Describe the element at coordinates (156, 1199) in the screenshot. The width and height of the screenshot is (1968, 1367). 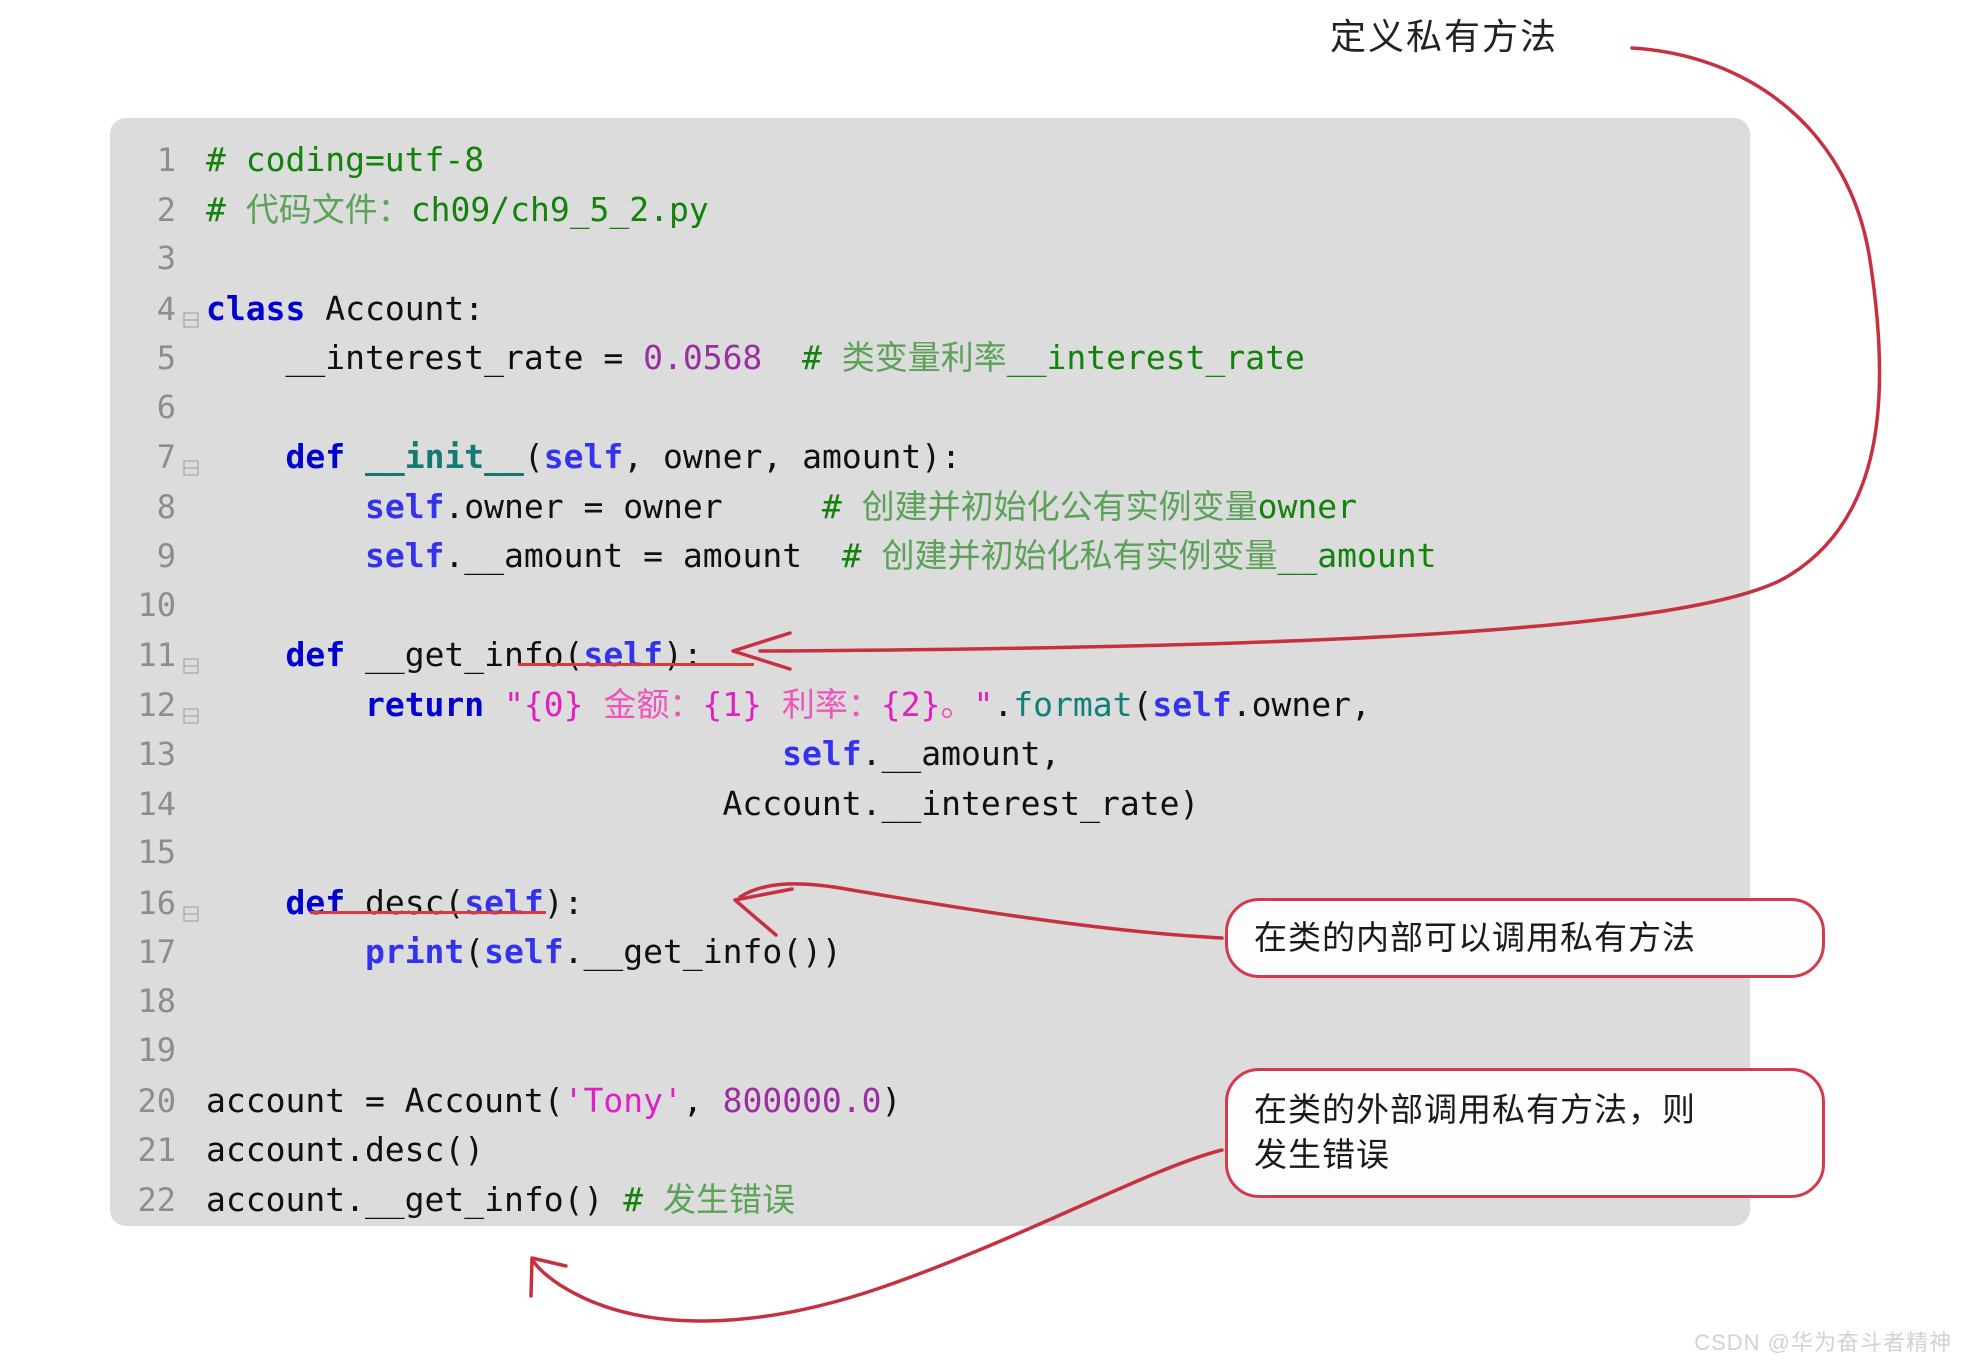
I see `line-number: 22` at that location.